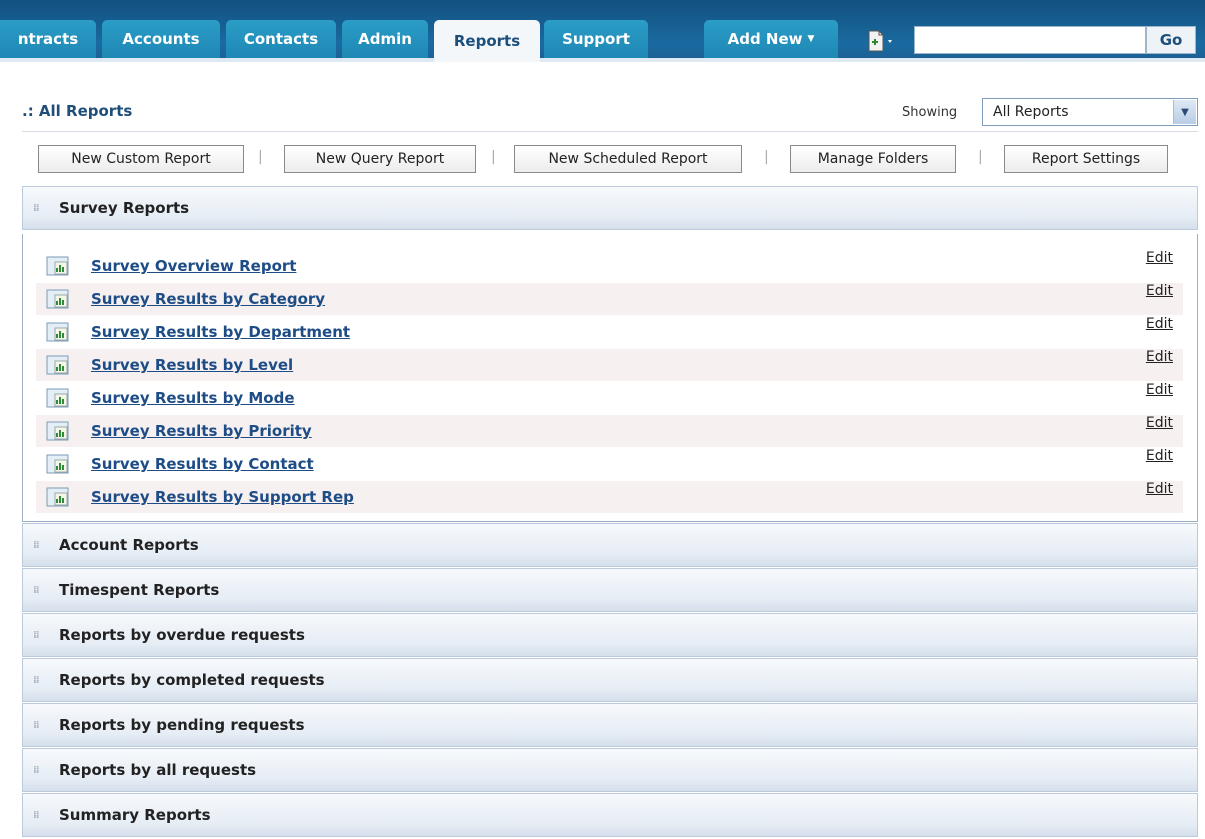  Describe the element at coordinates (193, 266) in the screenshot. I see `report-link: Survey Overview Report` at that location.